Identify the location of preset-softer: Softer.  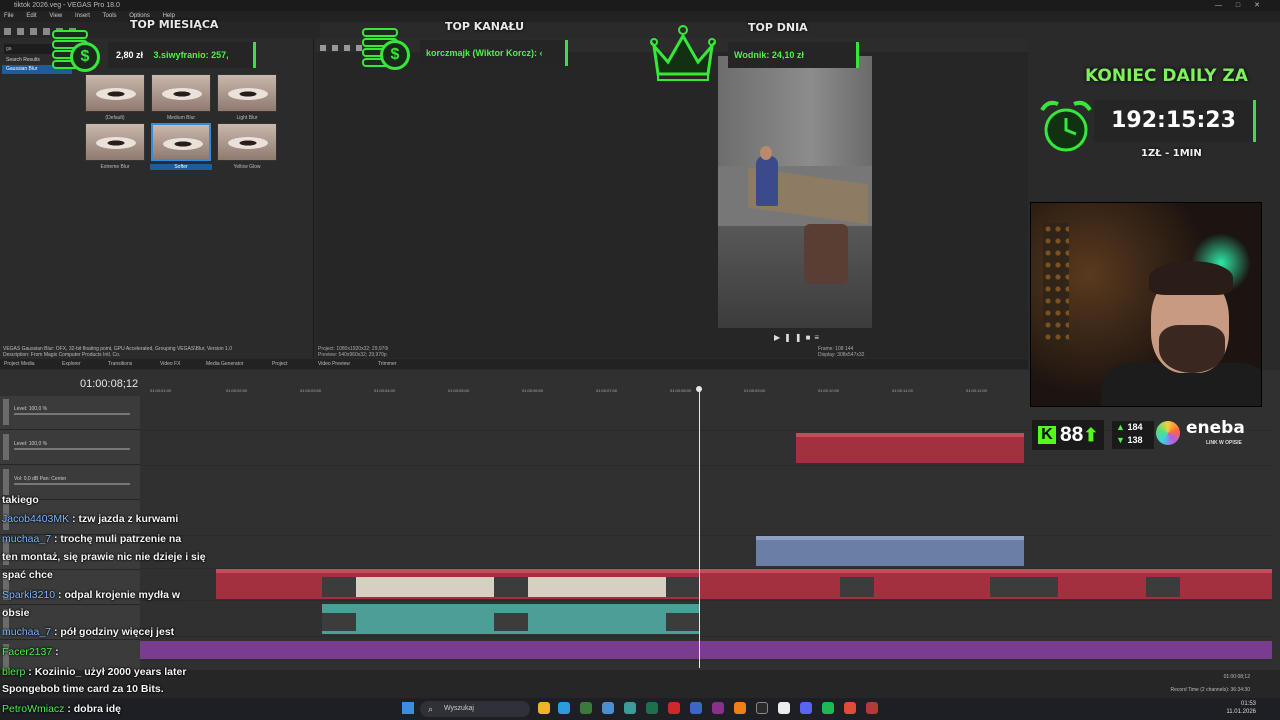
(181, 148).